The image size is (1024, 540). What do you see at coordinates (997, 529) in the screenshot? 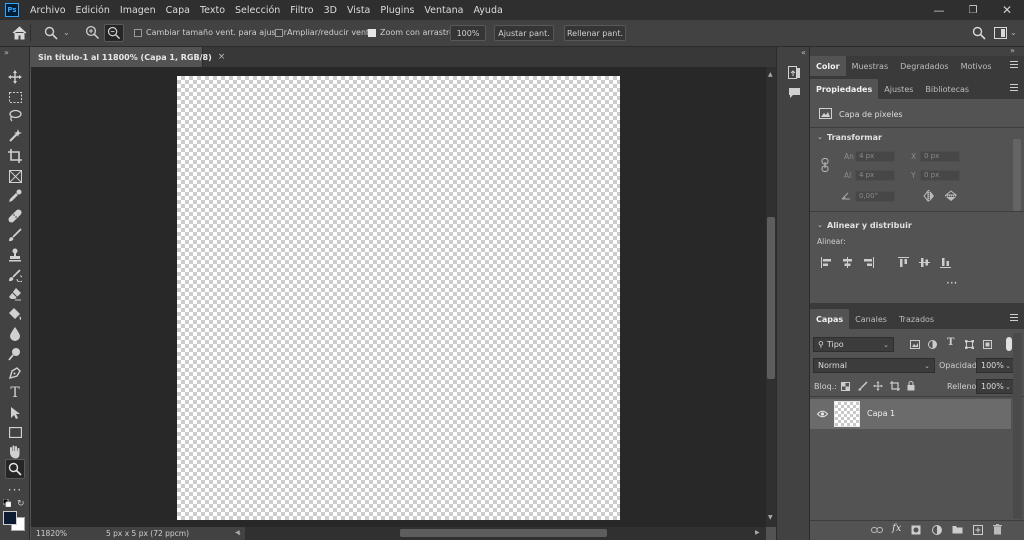
I see `delete-layer-icon` at bounding box center [997, 529].